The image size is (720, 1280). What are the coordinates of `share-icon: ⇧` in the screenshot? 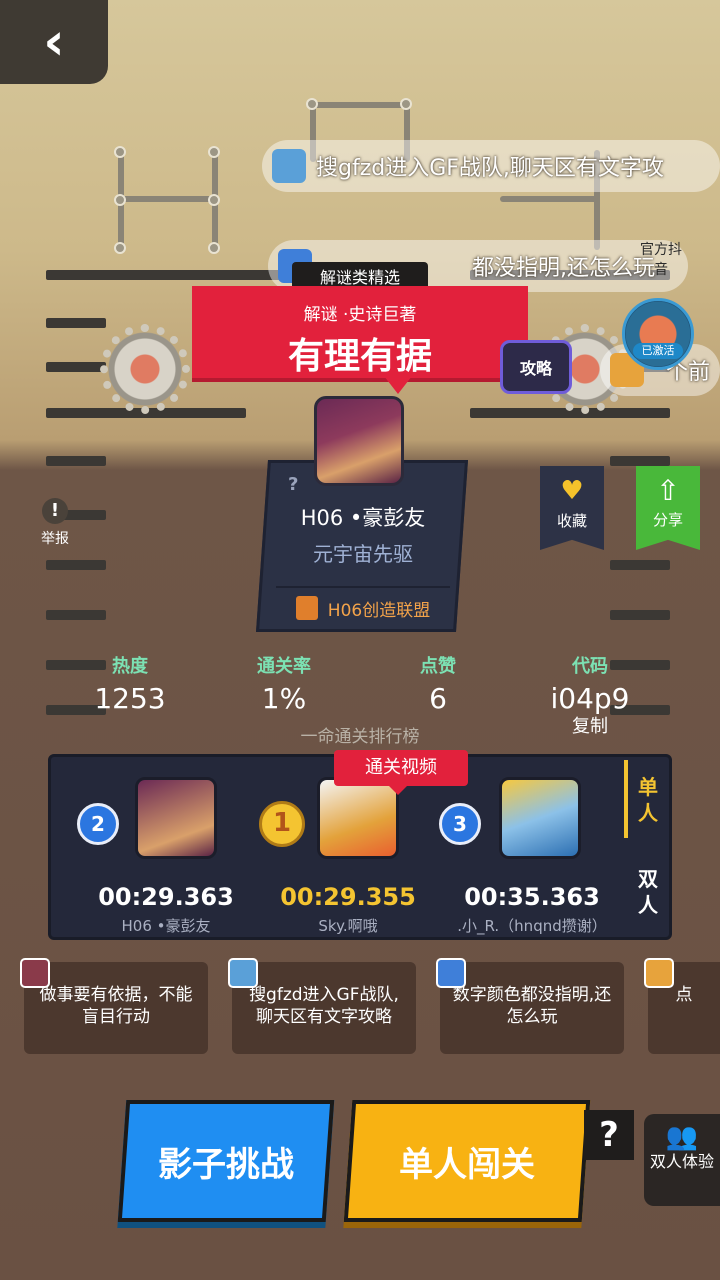 It's located at (668, 490).